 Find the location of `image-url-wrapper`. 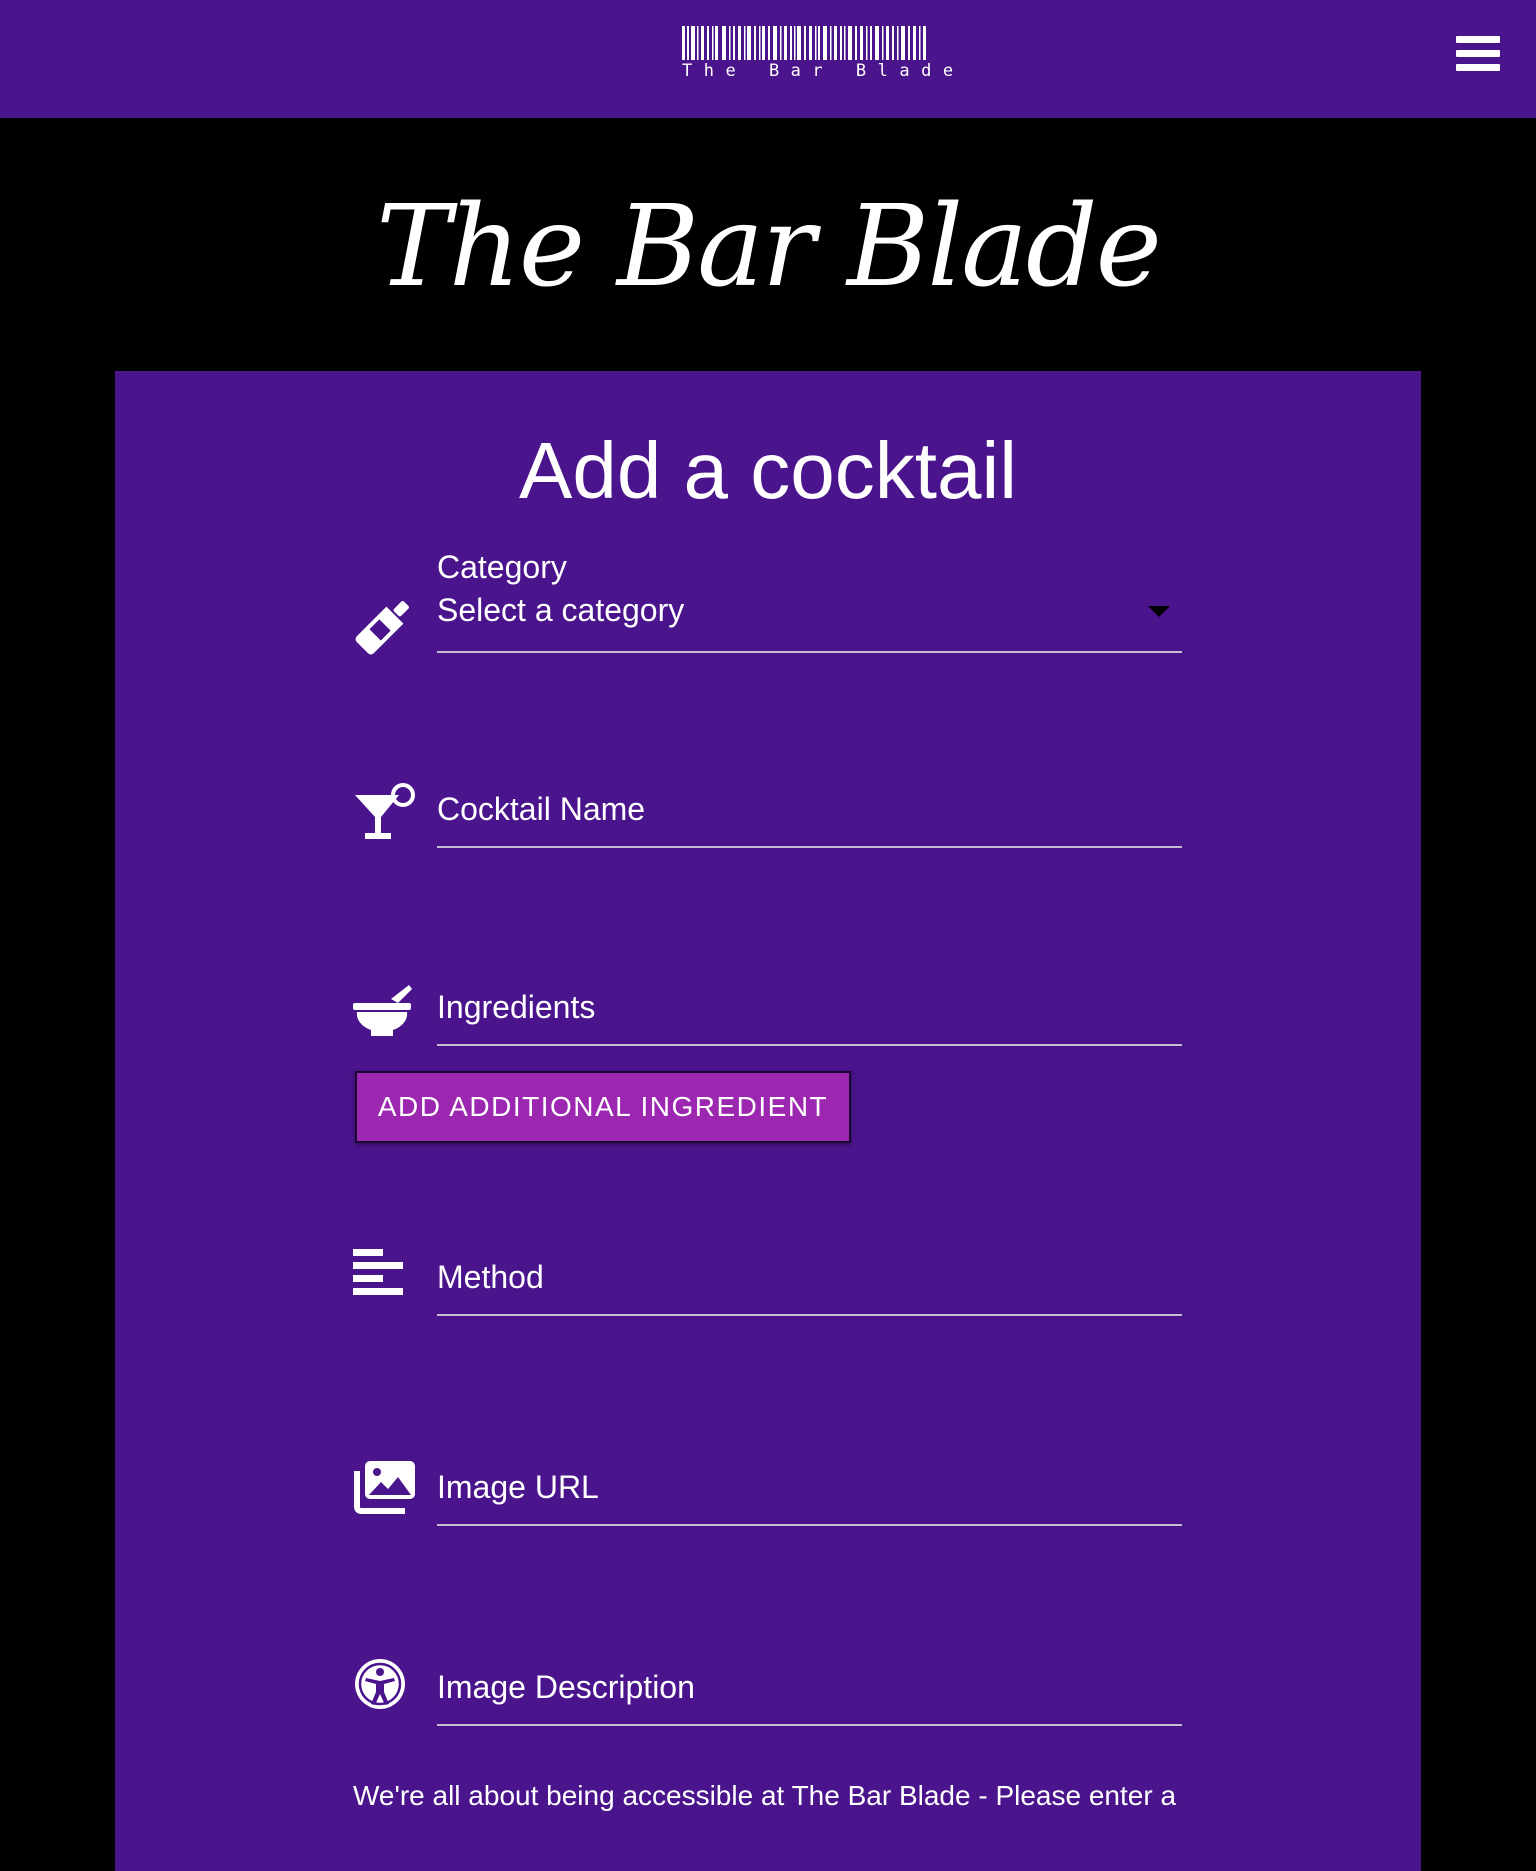

image-url-wrapper is located at coordinates (809, 1497).